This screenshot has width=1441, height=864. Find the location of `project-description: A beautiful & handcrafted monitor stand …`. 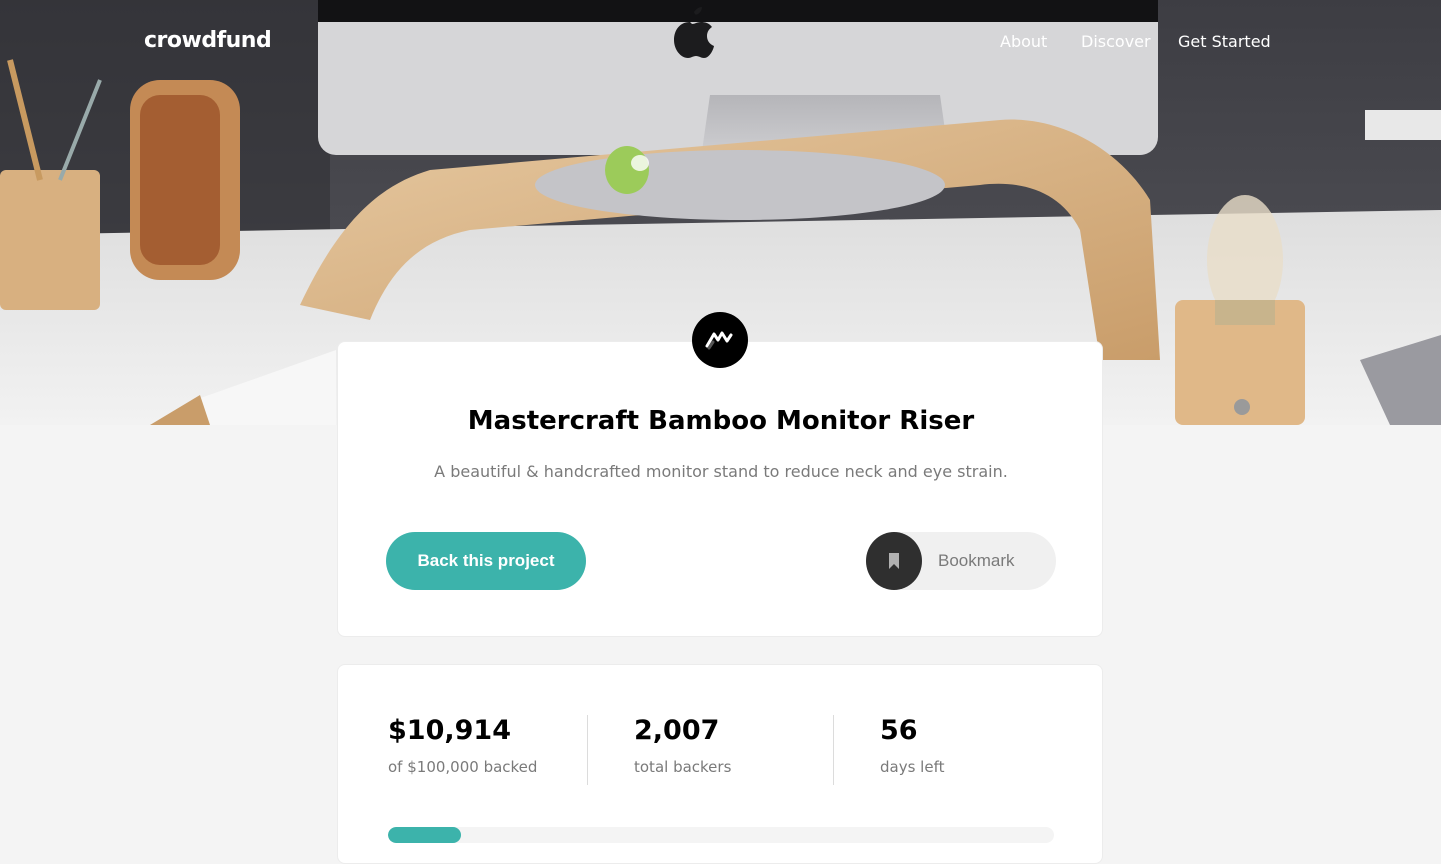

project-description: A beautiful & handcrafted monitor stand … is located at coordinates (721, 471).